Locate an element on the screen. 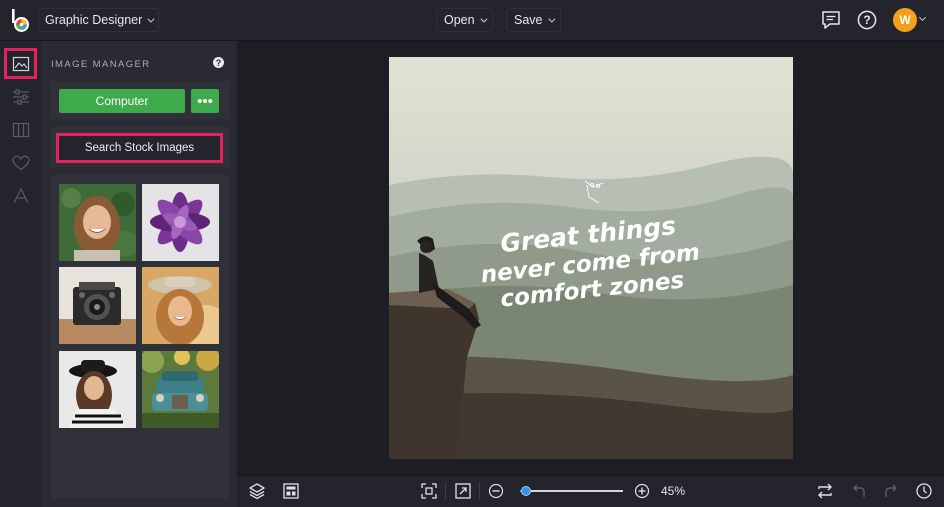 This screenshot has width=944, height=507. user-avatar: W is located at coordinates (905, 20).